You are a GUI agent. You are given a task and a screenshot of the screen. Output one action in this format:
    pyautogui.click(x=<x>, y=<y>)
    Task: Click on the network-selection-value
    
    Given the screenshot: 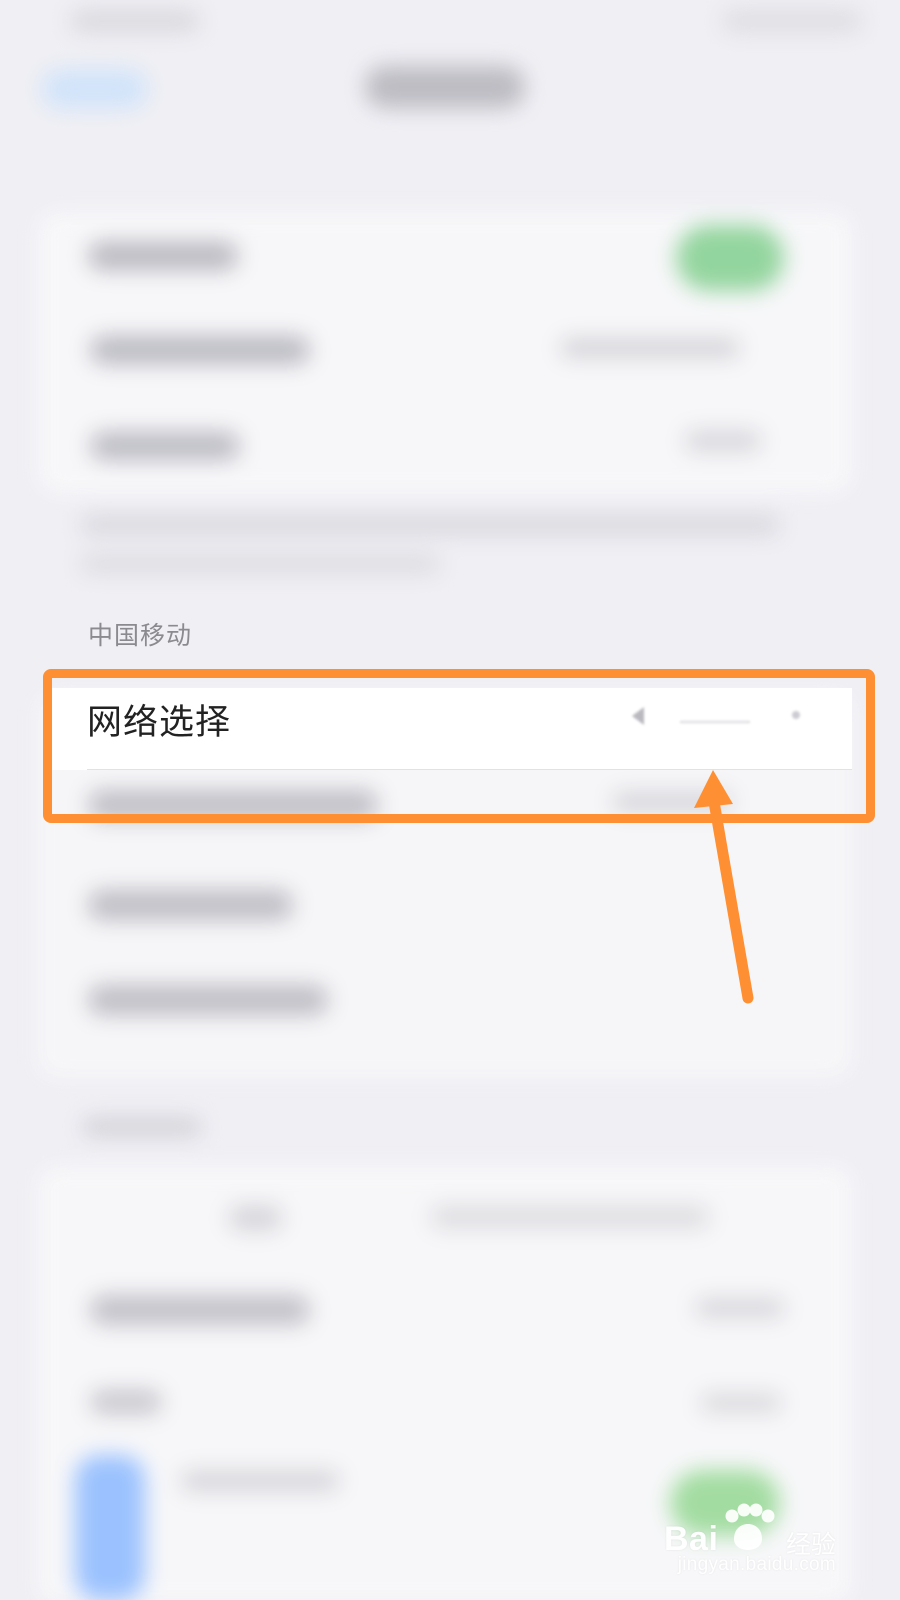 What is the action you would take?
    pyautogui.click(x=717, y=723)
    